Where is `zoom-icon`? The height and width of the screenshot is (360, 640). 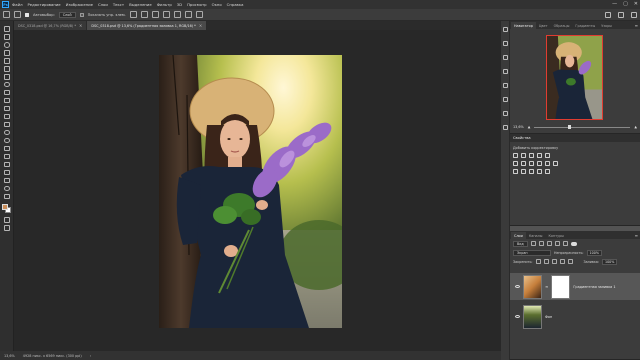
zoom-icon is located at coordinates (6, 188).